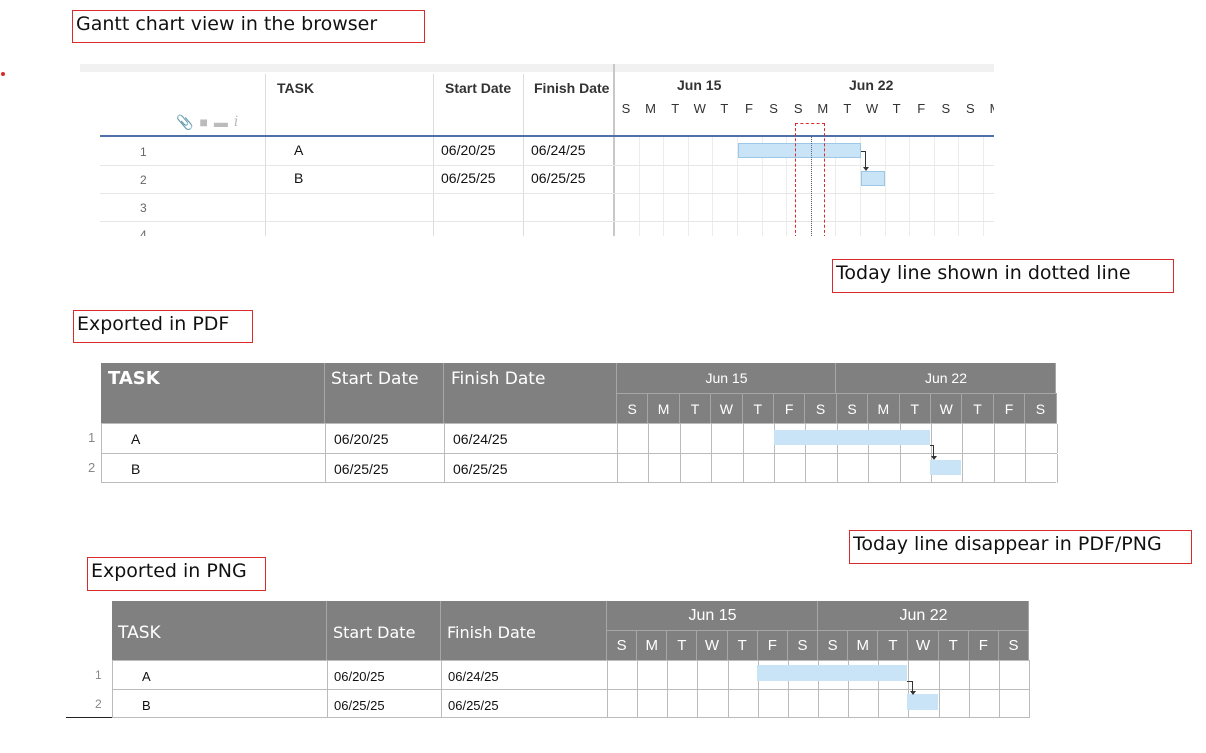 This screenshot has width=1206, height=753. Describe the element at coordinates (143, 208) in the screenshot. I see `row-number: 3` at that location.